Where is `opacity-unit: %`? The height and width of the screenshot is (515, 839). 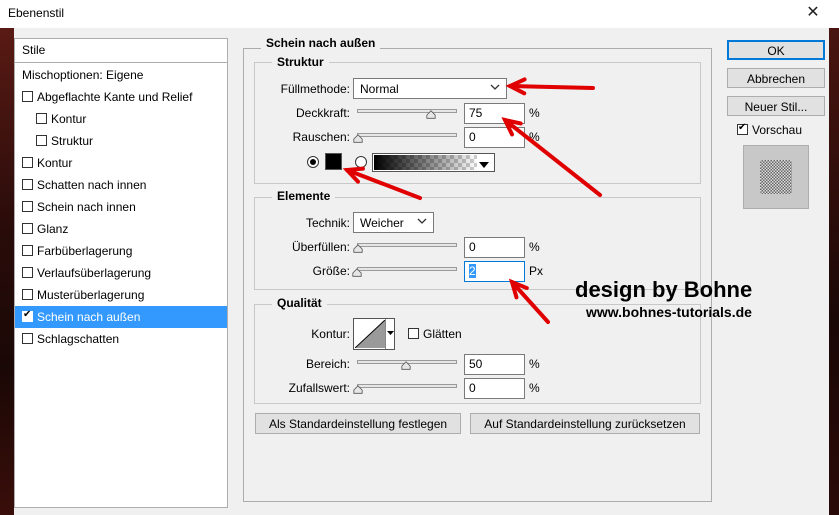 opacity-unit: % is located at coordinates (534, 113).